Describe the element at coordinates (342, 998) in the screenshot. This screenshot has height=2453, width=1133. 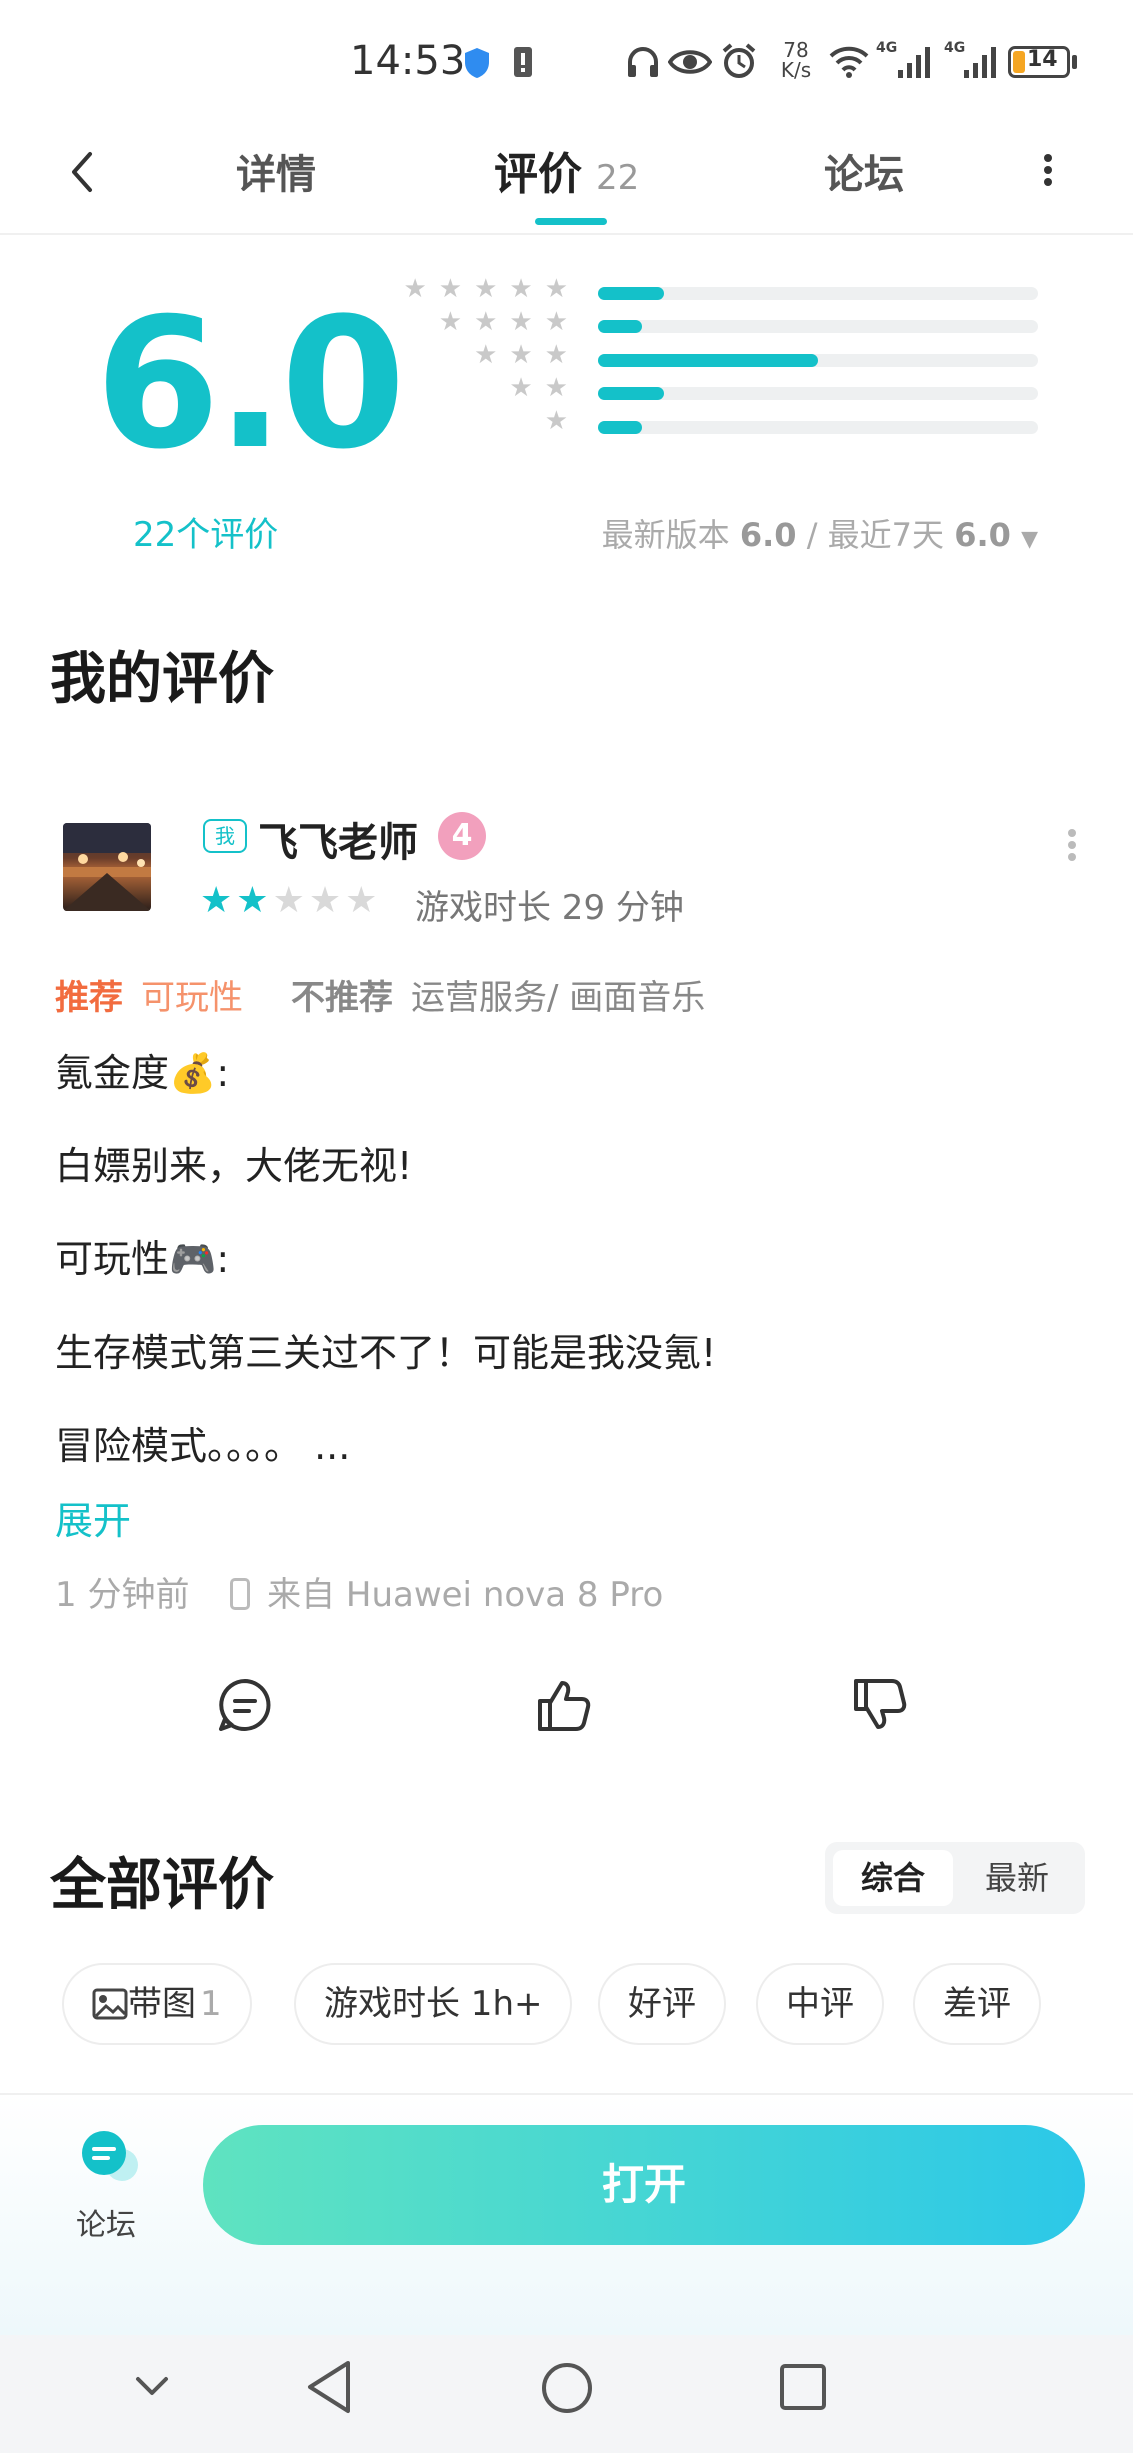
I see `not-recommend-label: 不推荐` at that location.